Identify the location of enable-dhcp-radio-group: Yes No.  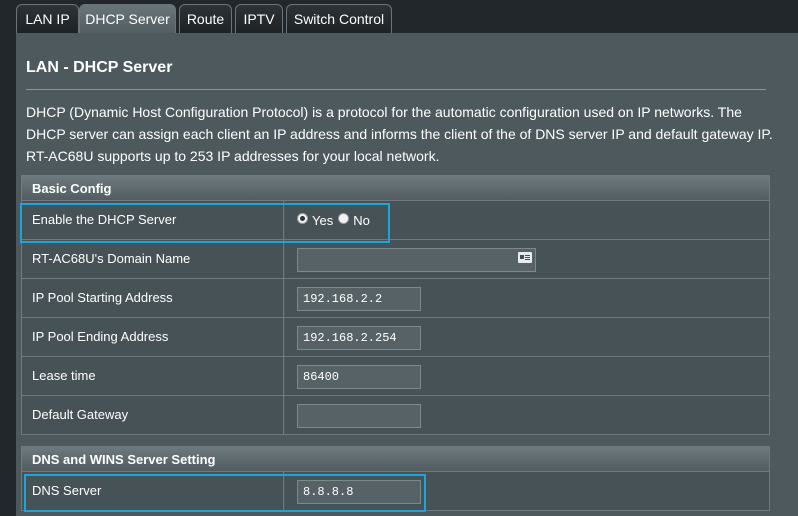
(336, 220).